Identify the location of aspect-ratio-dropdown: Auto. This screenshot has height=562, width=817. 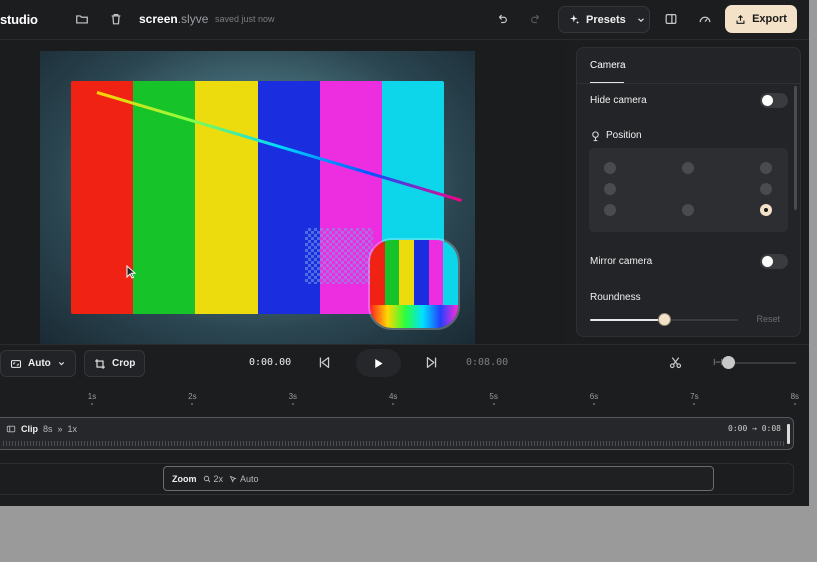
(38, 363).